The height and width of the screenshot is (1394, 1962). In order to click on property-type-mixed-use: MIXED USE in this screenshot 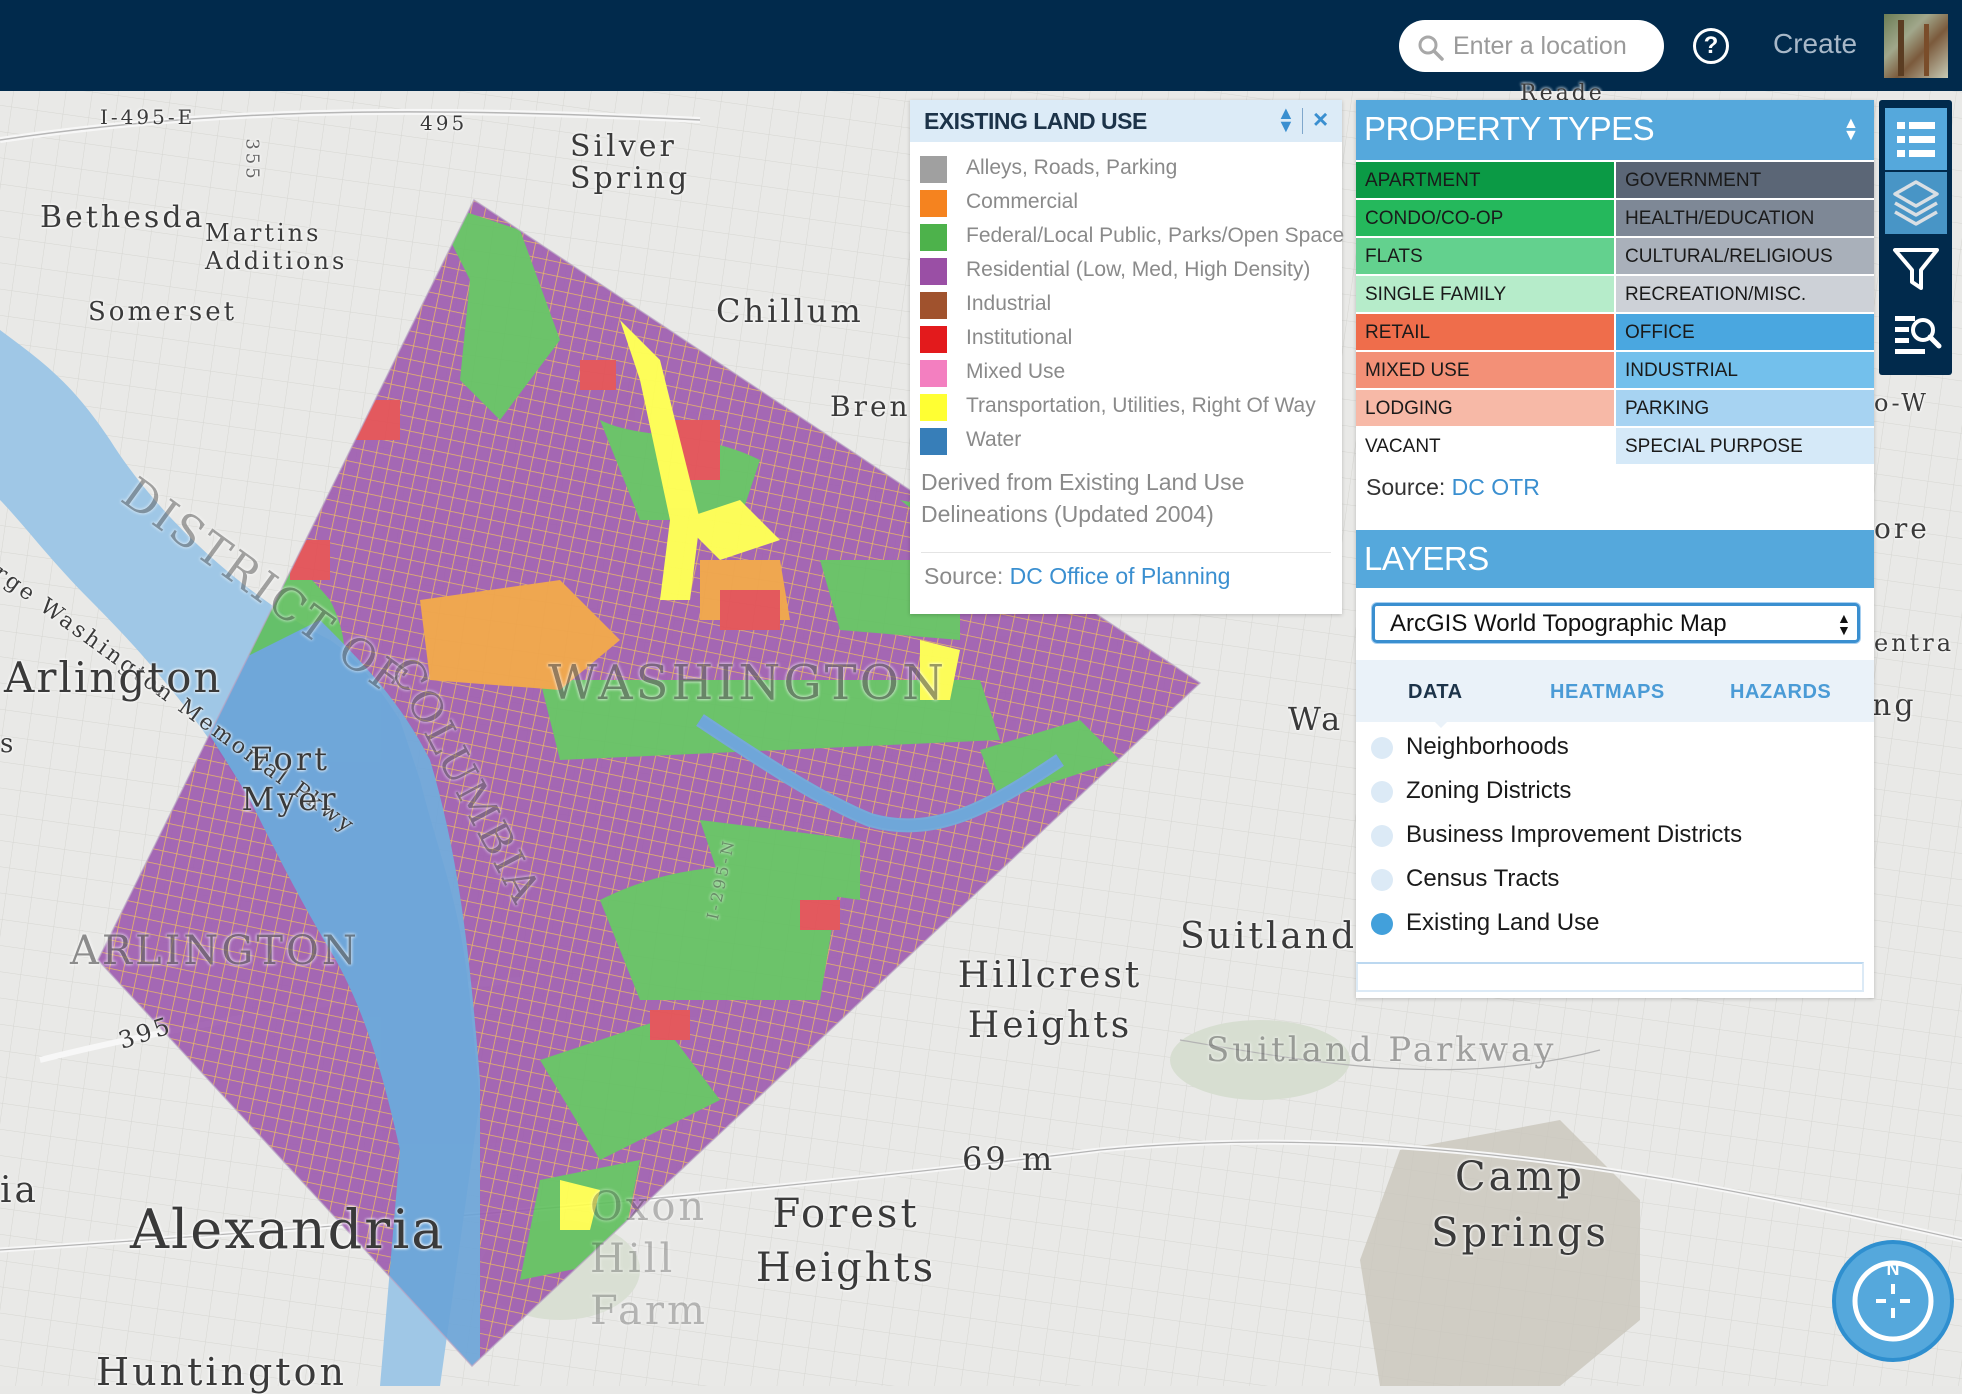, I will do `click(1485, 370)`.